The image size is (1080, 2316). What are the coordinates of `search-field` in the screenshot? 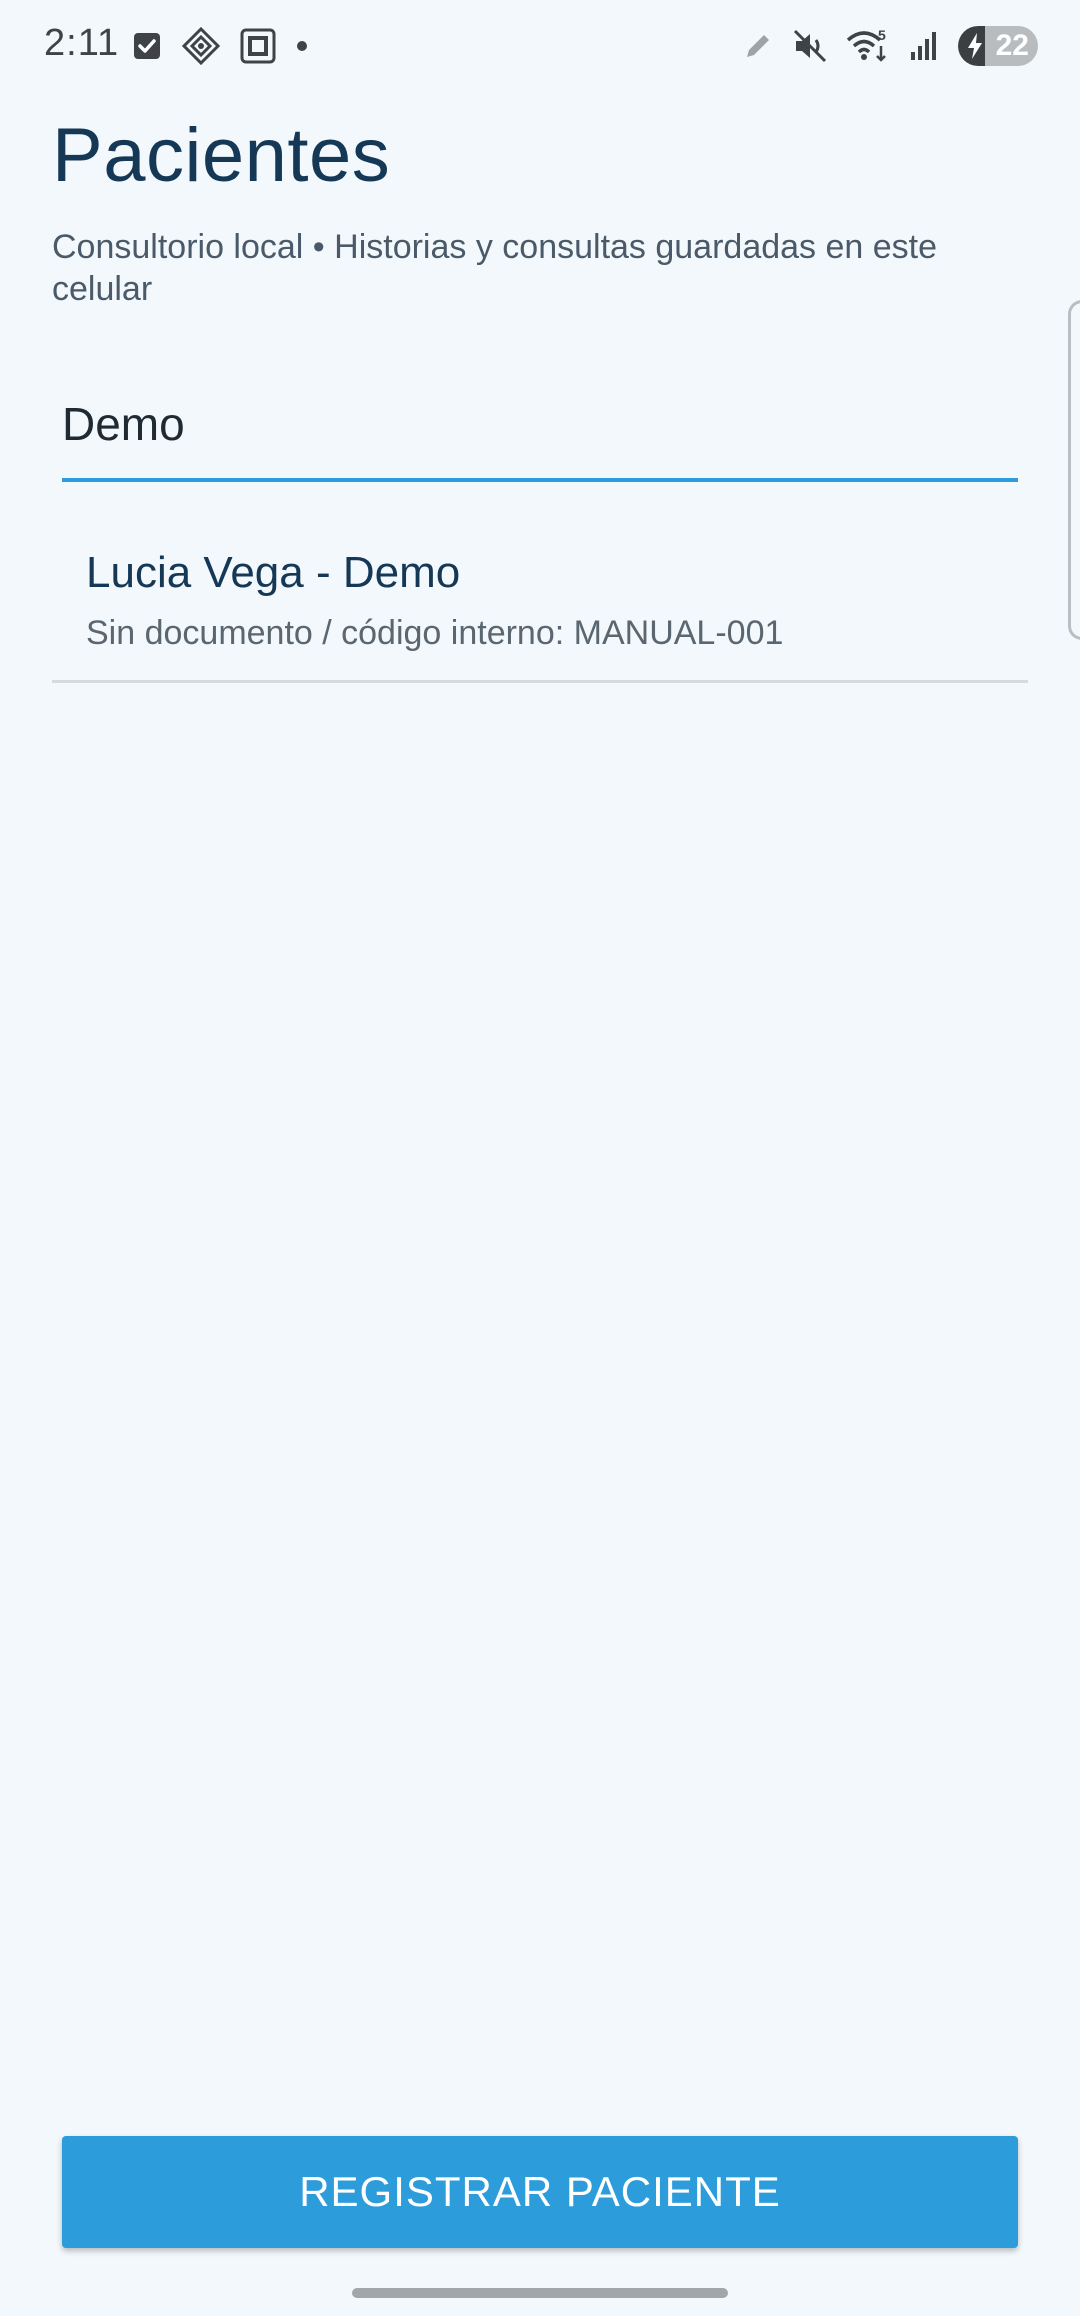 It's located at (540, 435).